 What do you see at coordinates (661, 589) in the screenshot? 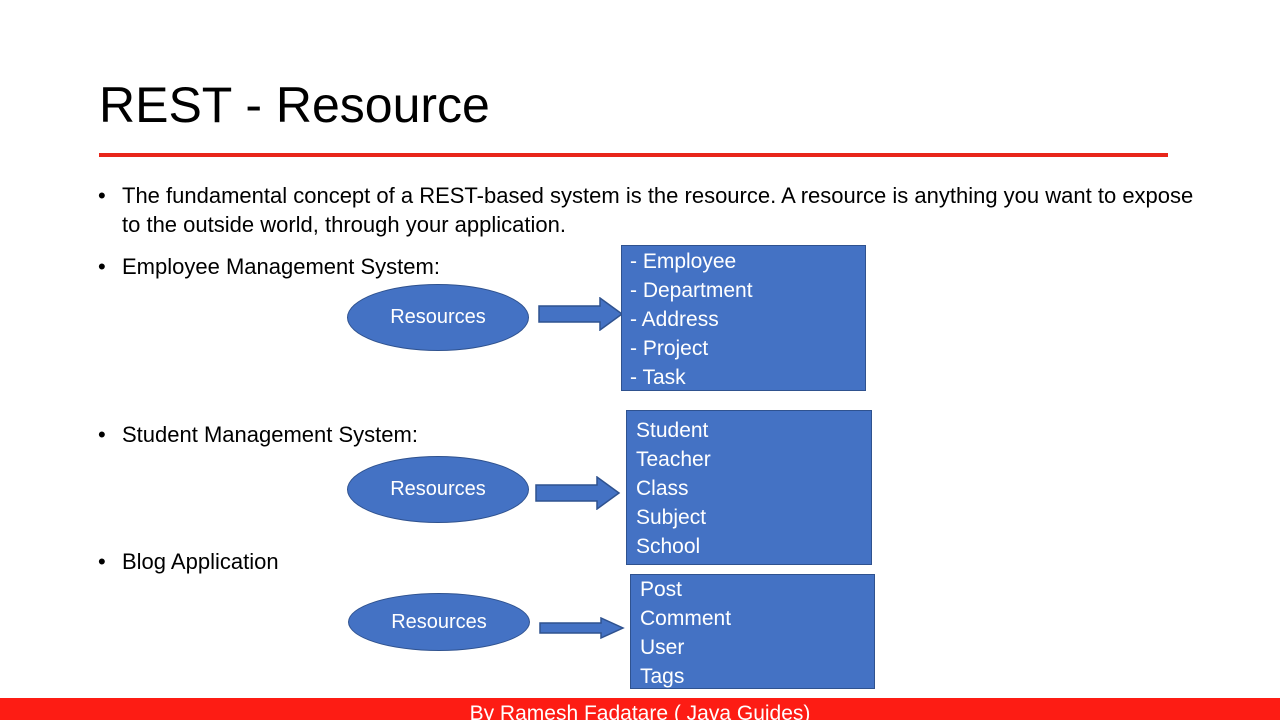
I see `resource-item: Post` at bounding box center [661, 589].